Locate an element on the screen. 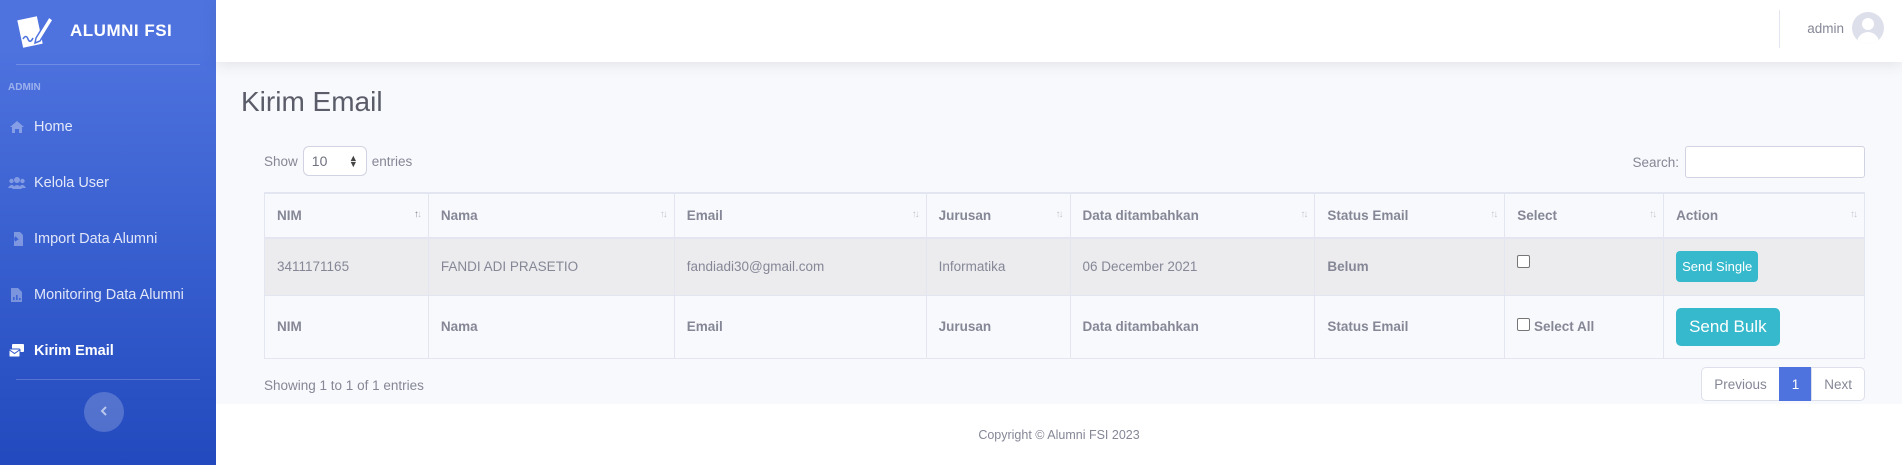  entries-value: 10 is located at coordinates (319, 161).